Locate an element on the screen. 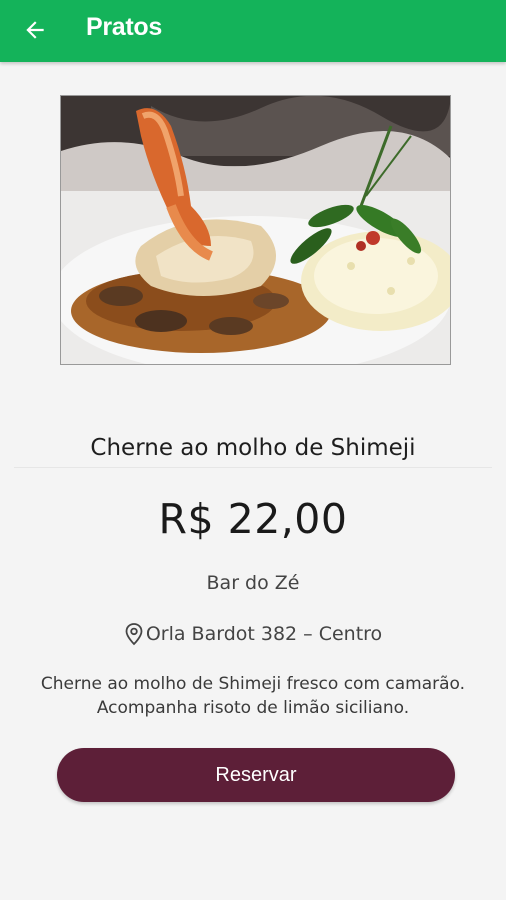 The height and width of the screenshot is (900, 506). back-button is located at coordinates (35, 30).